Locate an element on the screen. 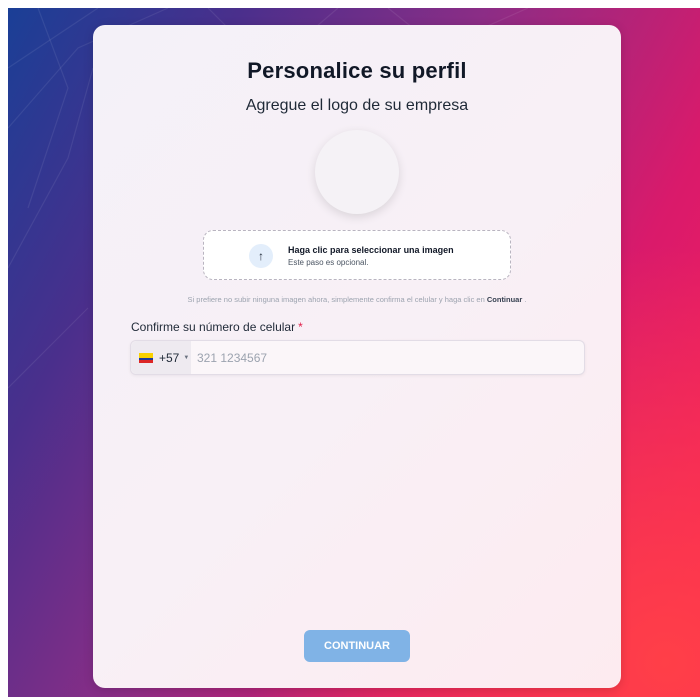 The image size is (700, 697). phone-label: Confirme su número de celular * is located at coordinates (217, 327).